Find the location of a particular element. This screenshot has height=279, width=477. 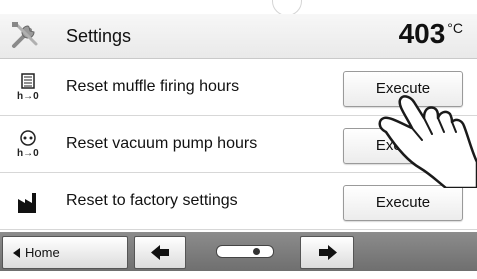

temperature-unit: °C is located at coordinates (455, 28).